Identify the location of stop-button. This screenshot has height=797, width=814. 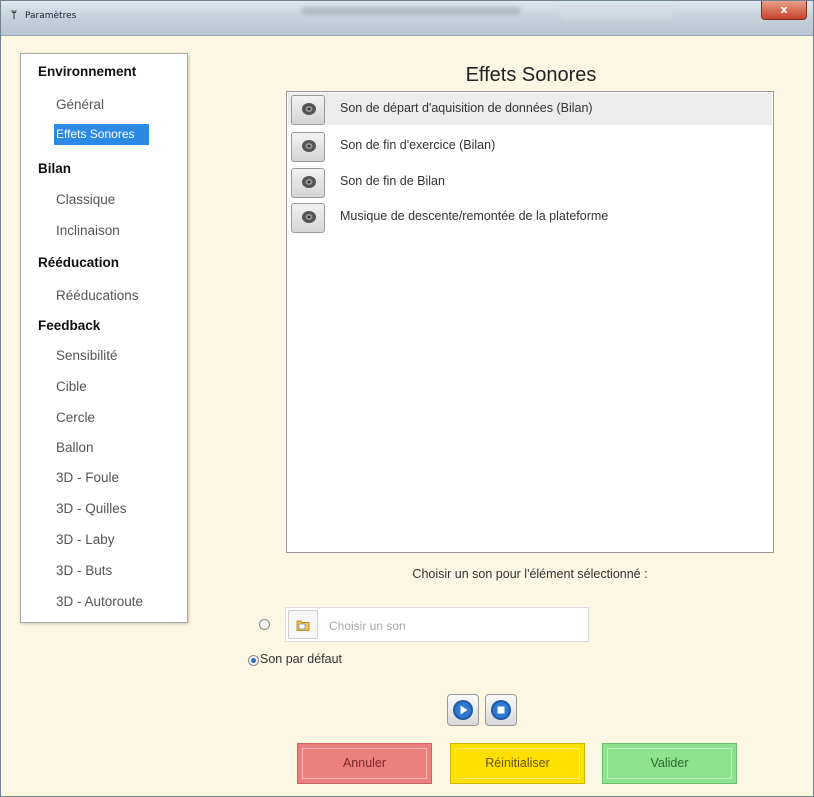
(501, 710).